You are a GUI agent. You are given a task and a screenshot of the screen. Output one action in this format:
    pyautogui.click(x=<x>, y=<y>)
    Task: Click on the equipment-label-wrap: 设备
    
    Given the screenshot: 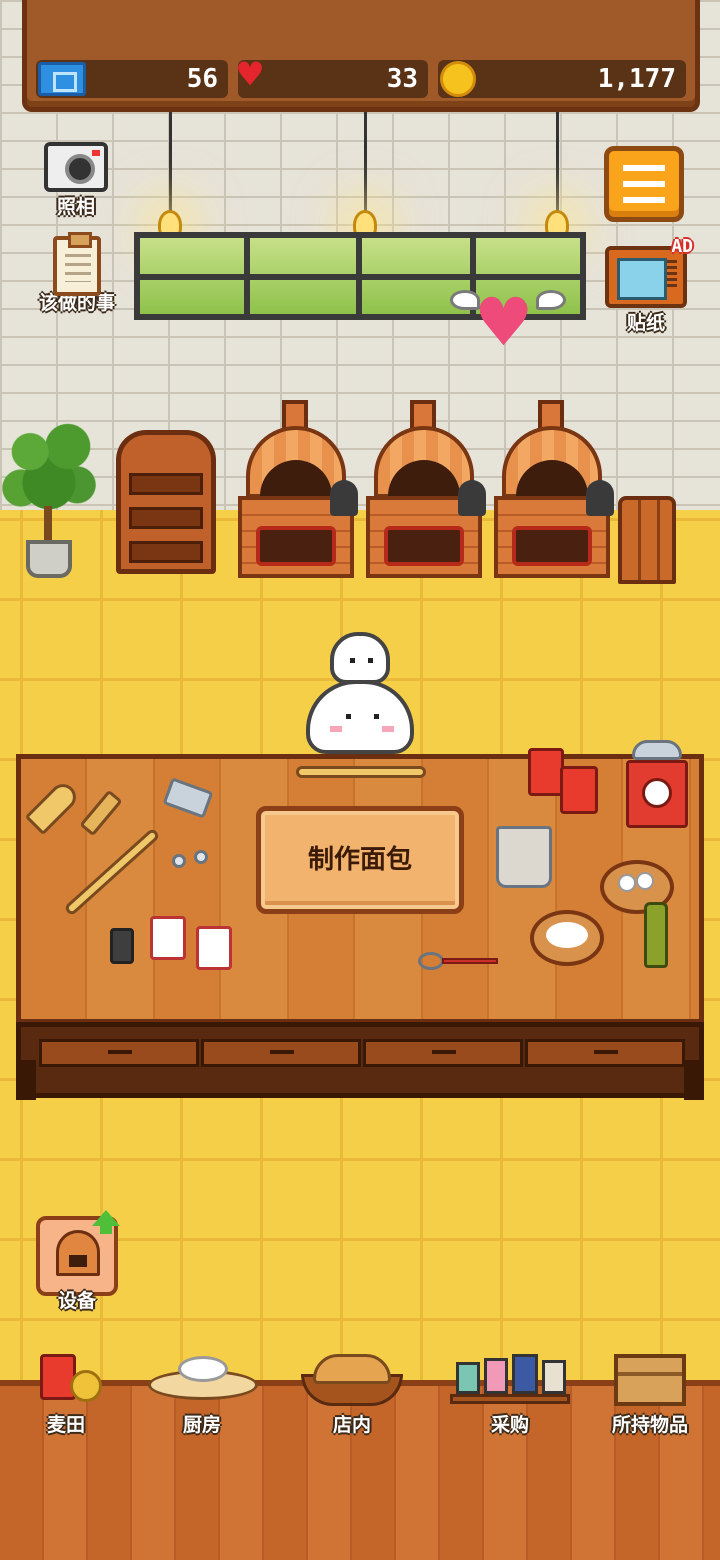 What is the action you would take?
    pyautogui.click(x=77, y=1299)
    